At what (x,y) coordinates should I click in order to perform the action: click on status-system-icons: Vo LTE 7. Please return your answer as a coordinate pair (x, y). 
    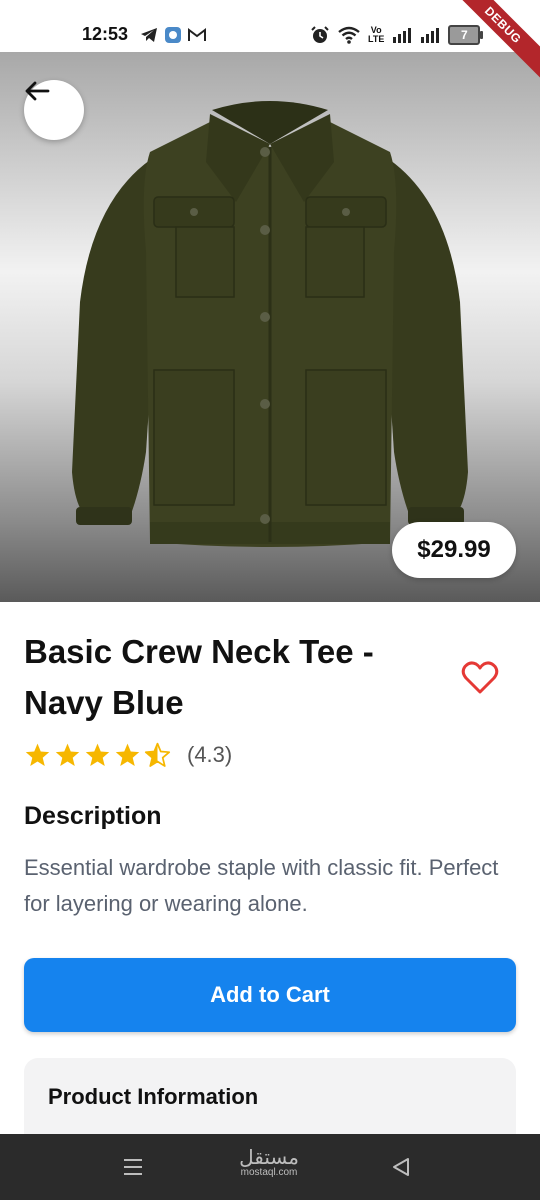
    Looking at the image, I should click on (397, 35).